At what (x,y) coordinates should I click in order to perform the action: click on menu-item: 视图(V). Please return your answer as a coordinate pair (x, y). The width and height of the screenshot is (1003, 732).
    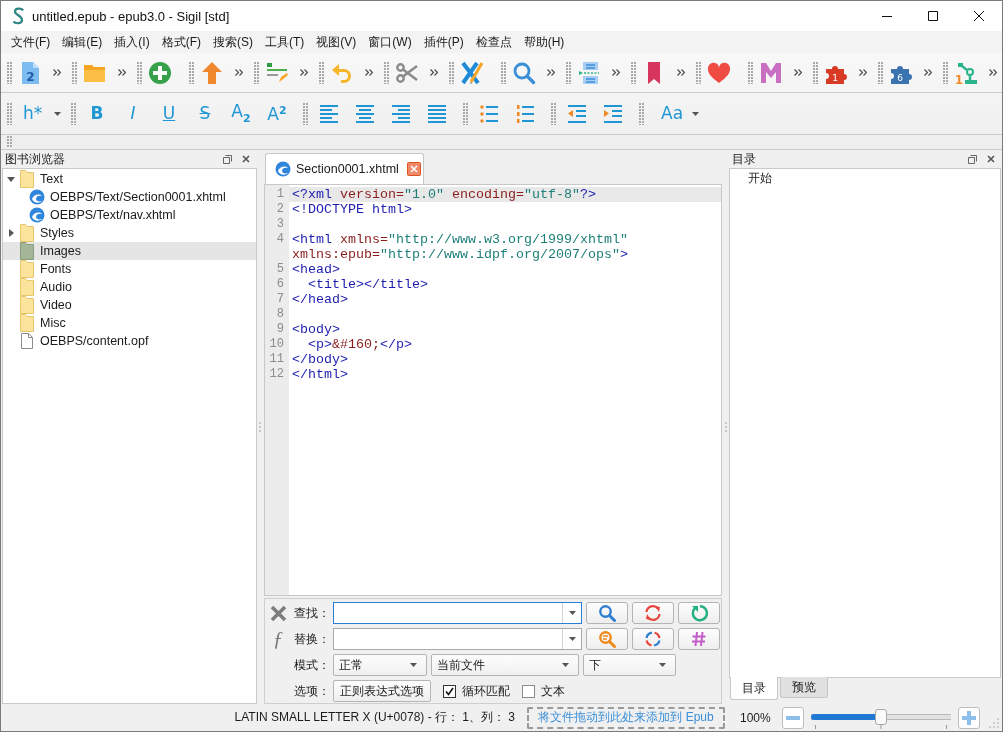
    Looking at the image, I should click on (336, 42).